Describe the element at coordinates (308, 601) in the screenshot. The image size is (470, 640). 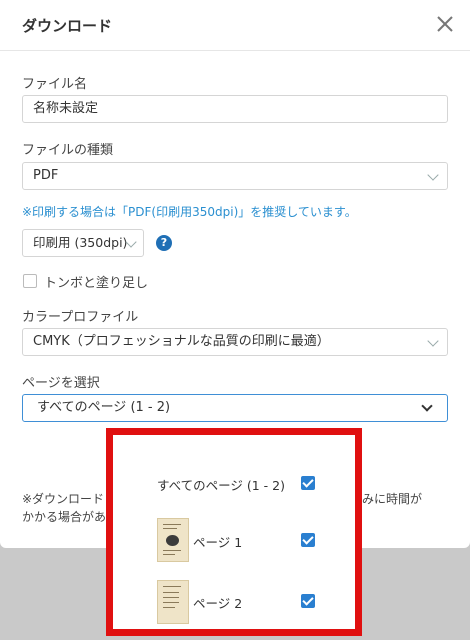
I see `option-page2-checkbox` at that location.